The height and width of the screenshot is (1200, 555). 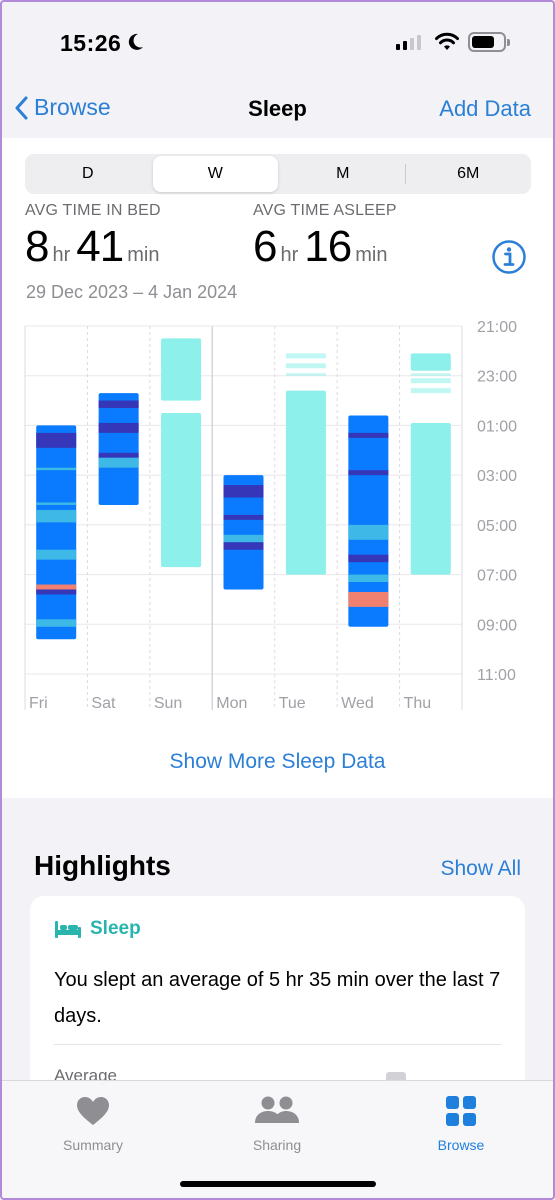 I want to click on x-tick-label: Sat, so click(x=103, y=703).